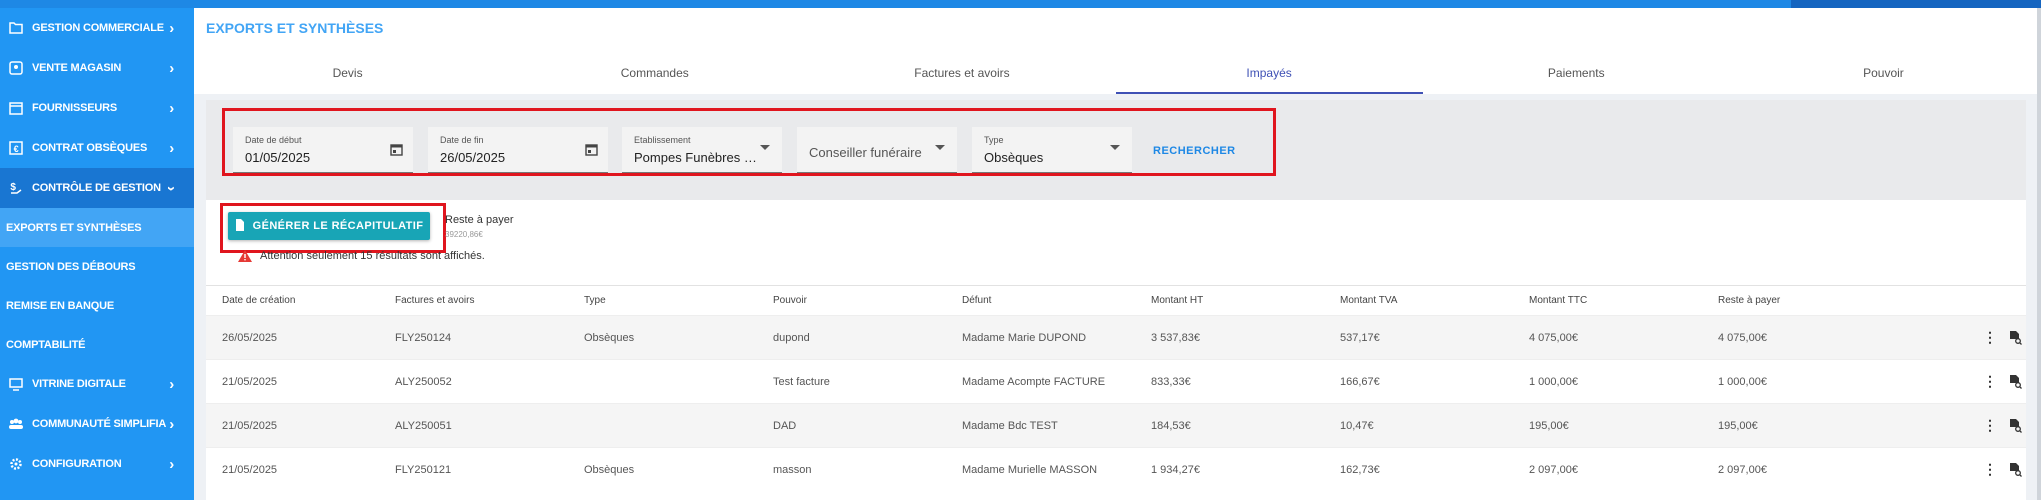 The width and height of the screenshot is (2041, 500). Describe the element at coordinates (97, 227) in the screenshot. I see `sidebar-subitem-exports: EXPORTS ET SYNTHÈSES` at that location.